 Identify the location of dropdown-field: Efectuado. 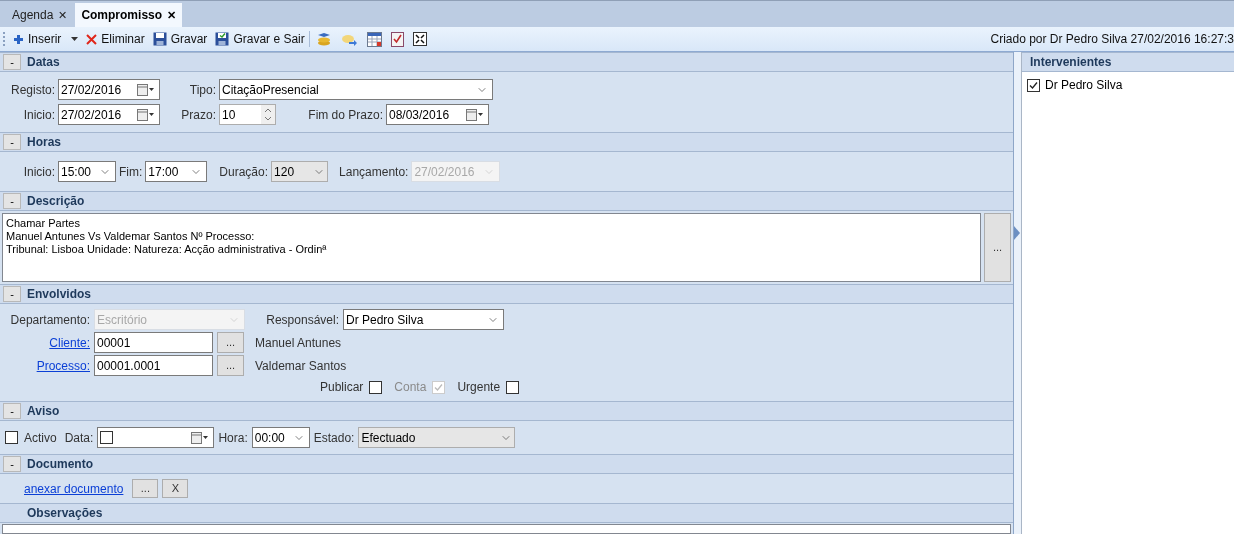
(437, 437).